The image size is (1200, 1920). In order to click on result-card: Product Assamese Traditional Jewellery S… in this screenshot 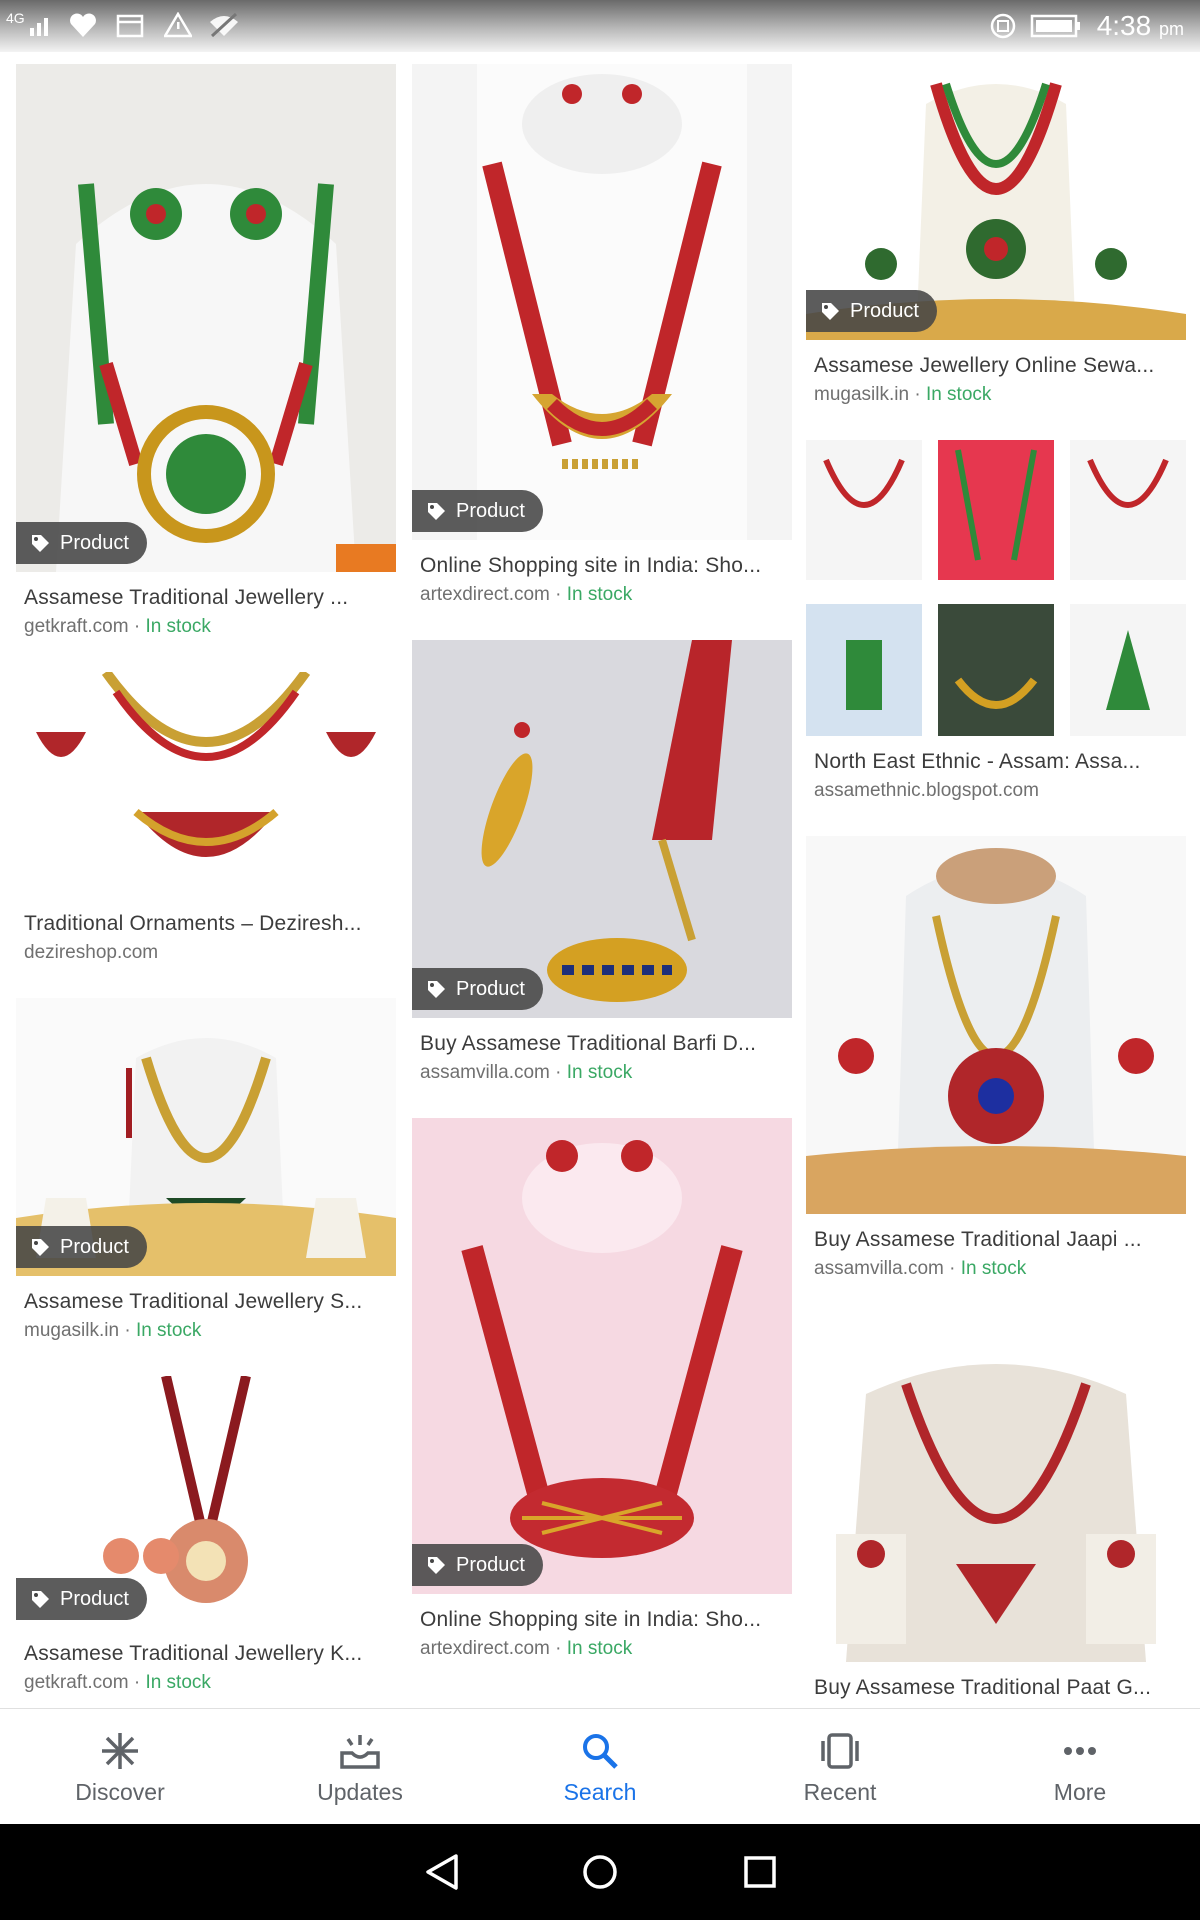, I will do `click(206, 1170)`.